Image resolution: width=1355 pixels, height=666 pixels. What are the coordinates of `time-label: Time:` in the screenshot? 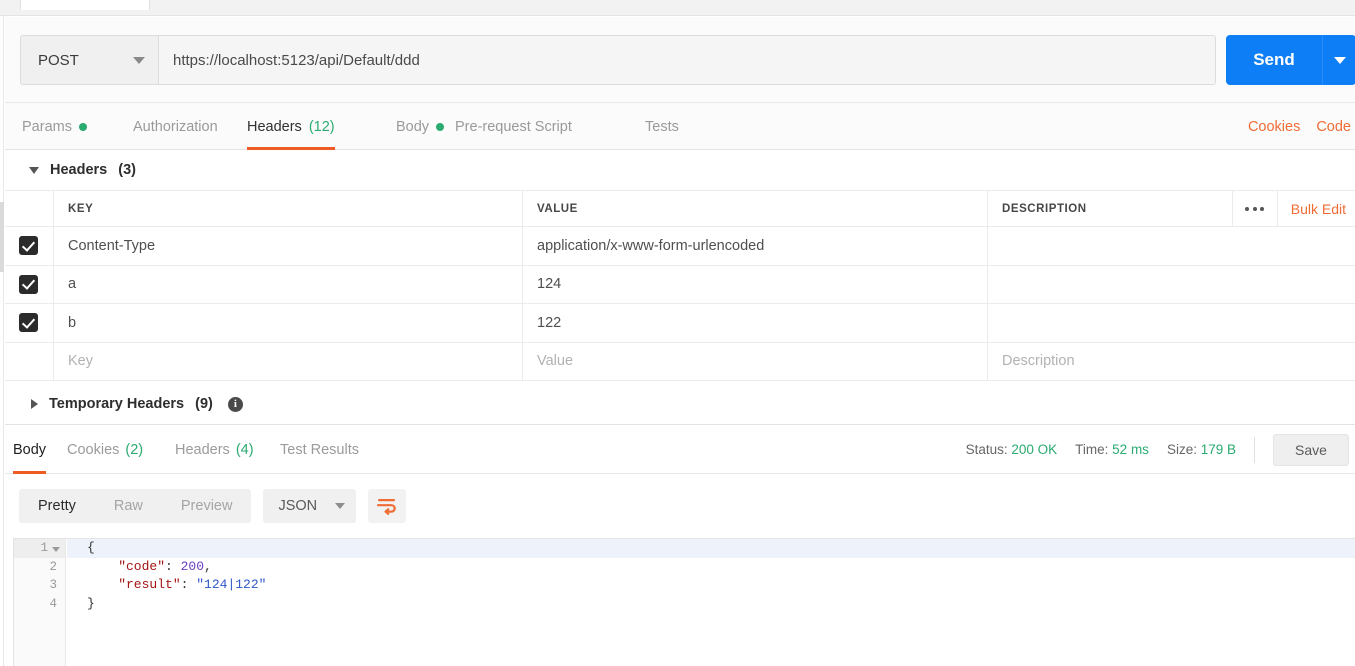 It's located at (1092, 449).